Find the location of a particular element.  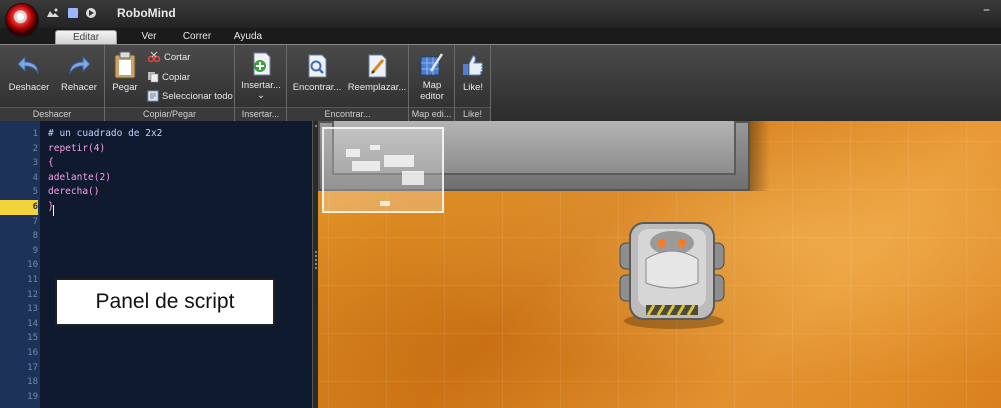

line-number: 10 is located at coordinates (32, 265).